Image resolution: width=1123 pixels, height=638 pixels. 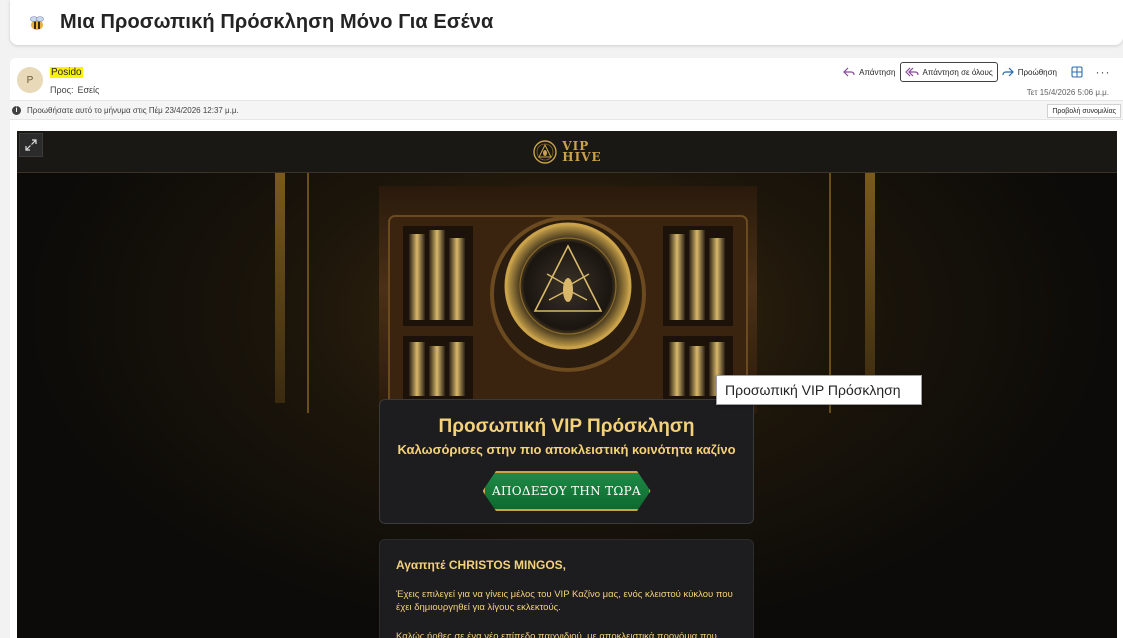 What do you see at coordinates (566, 491) in the screenshot?
I see `accept-now-button: ΑΠΟΔΕΞΟΥ ΤΗΝ ΤΩΡΑ` at bounding box center [566, 491].